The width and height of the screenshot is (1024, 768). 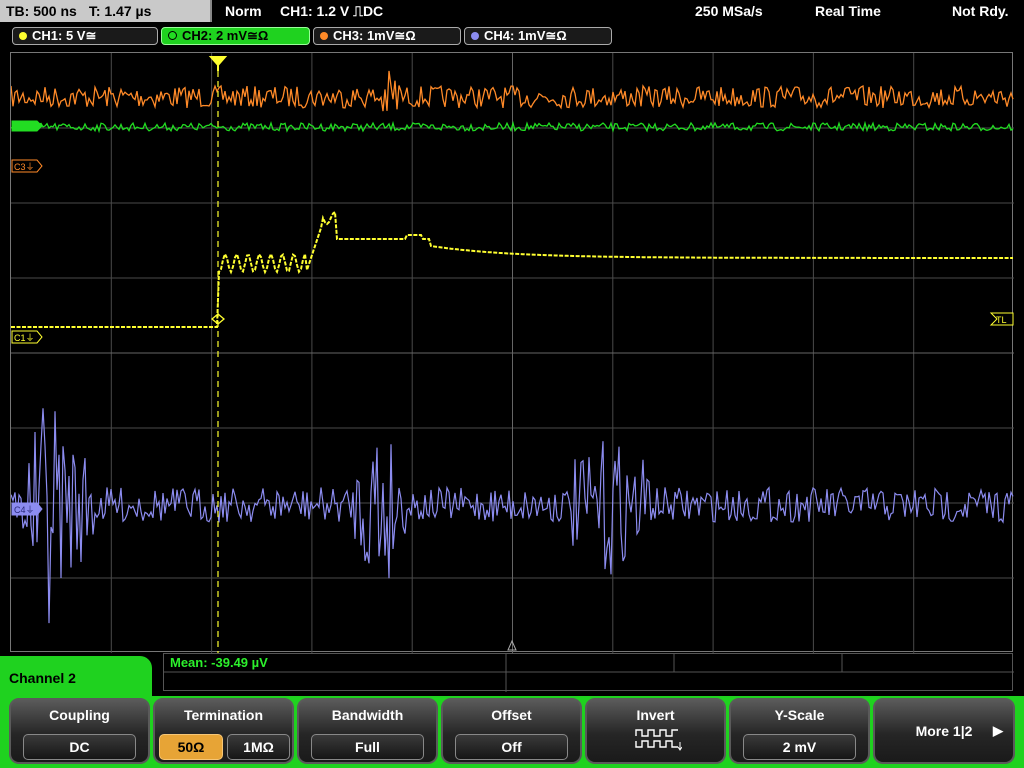 I want to click on ch1-color-dot, so click(x=23, y=36).